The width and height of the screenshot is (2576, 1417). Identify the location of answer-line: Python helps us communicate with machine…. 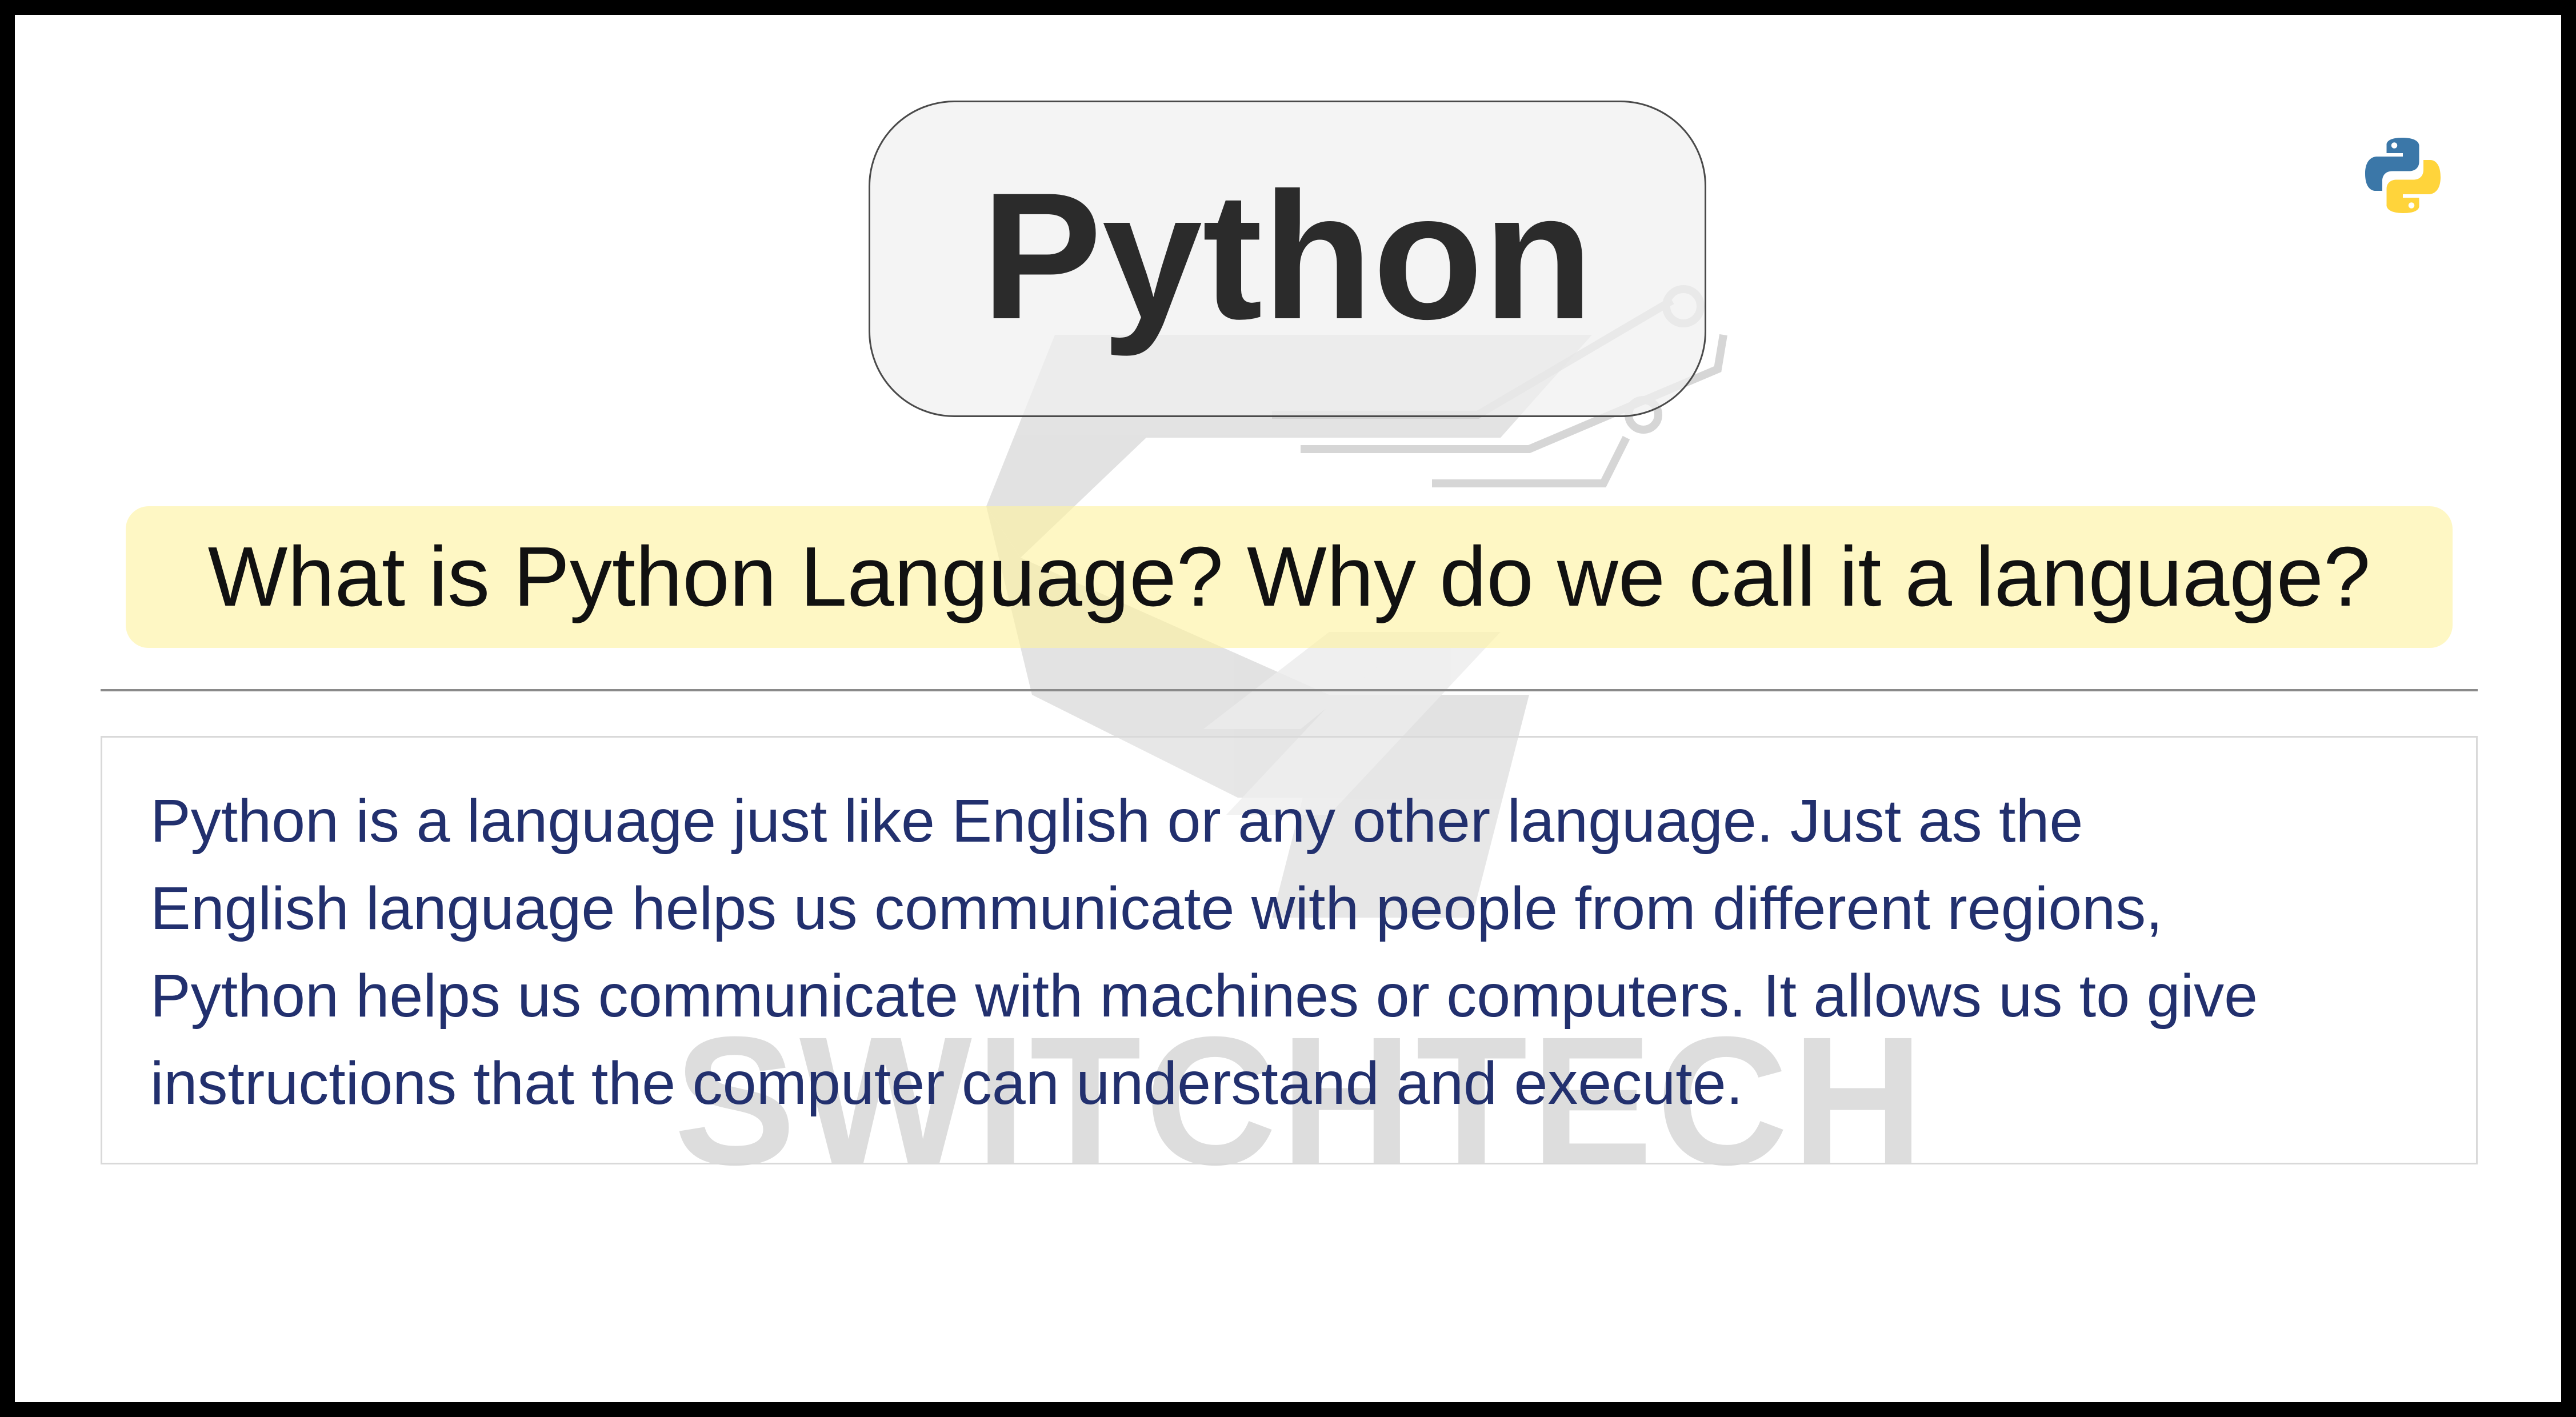
(1204, 996).